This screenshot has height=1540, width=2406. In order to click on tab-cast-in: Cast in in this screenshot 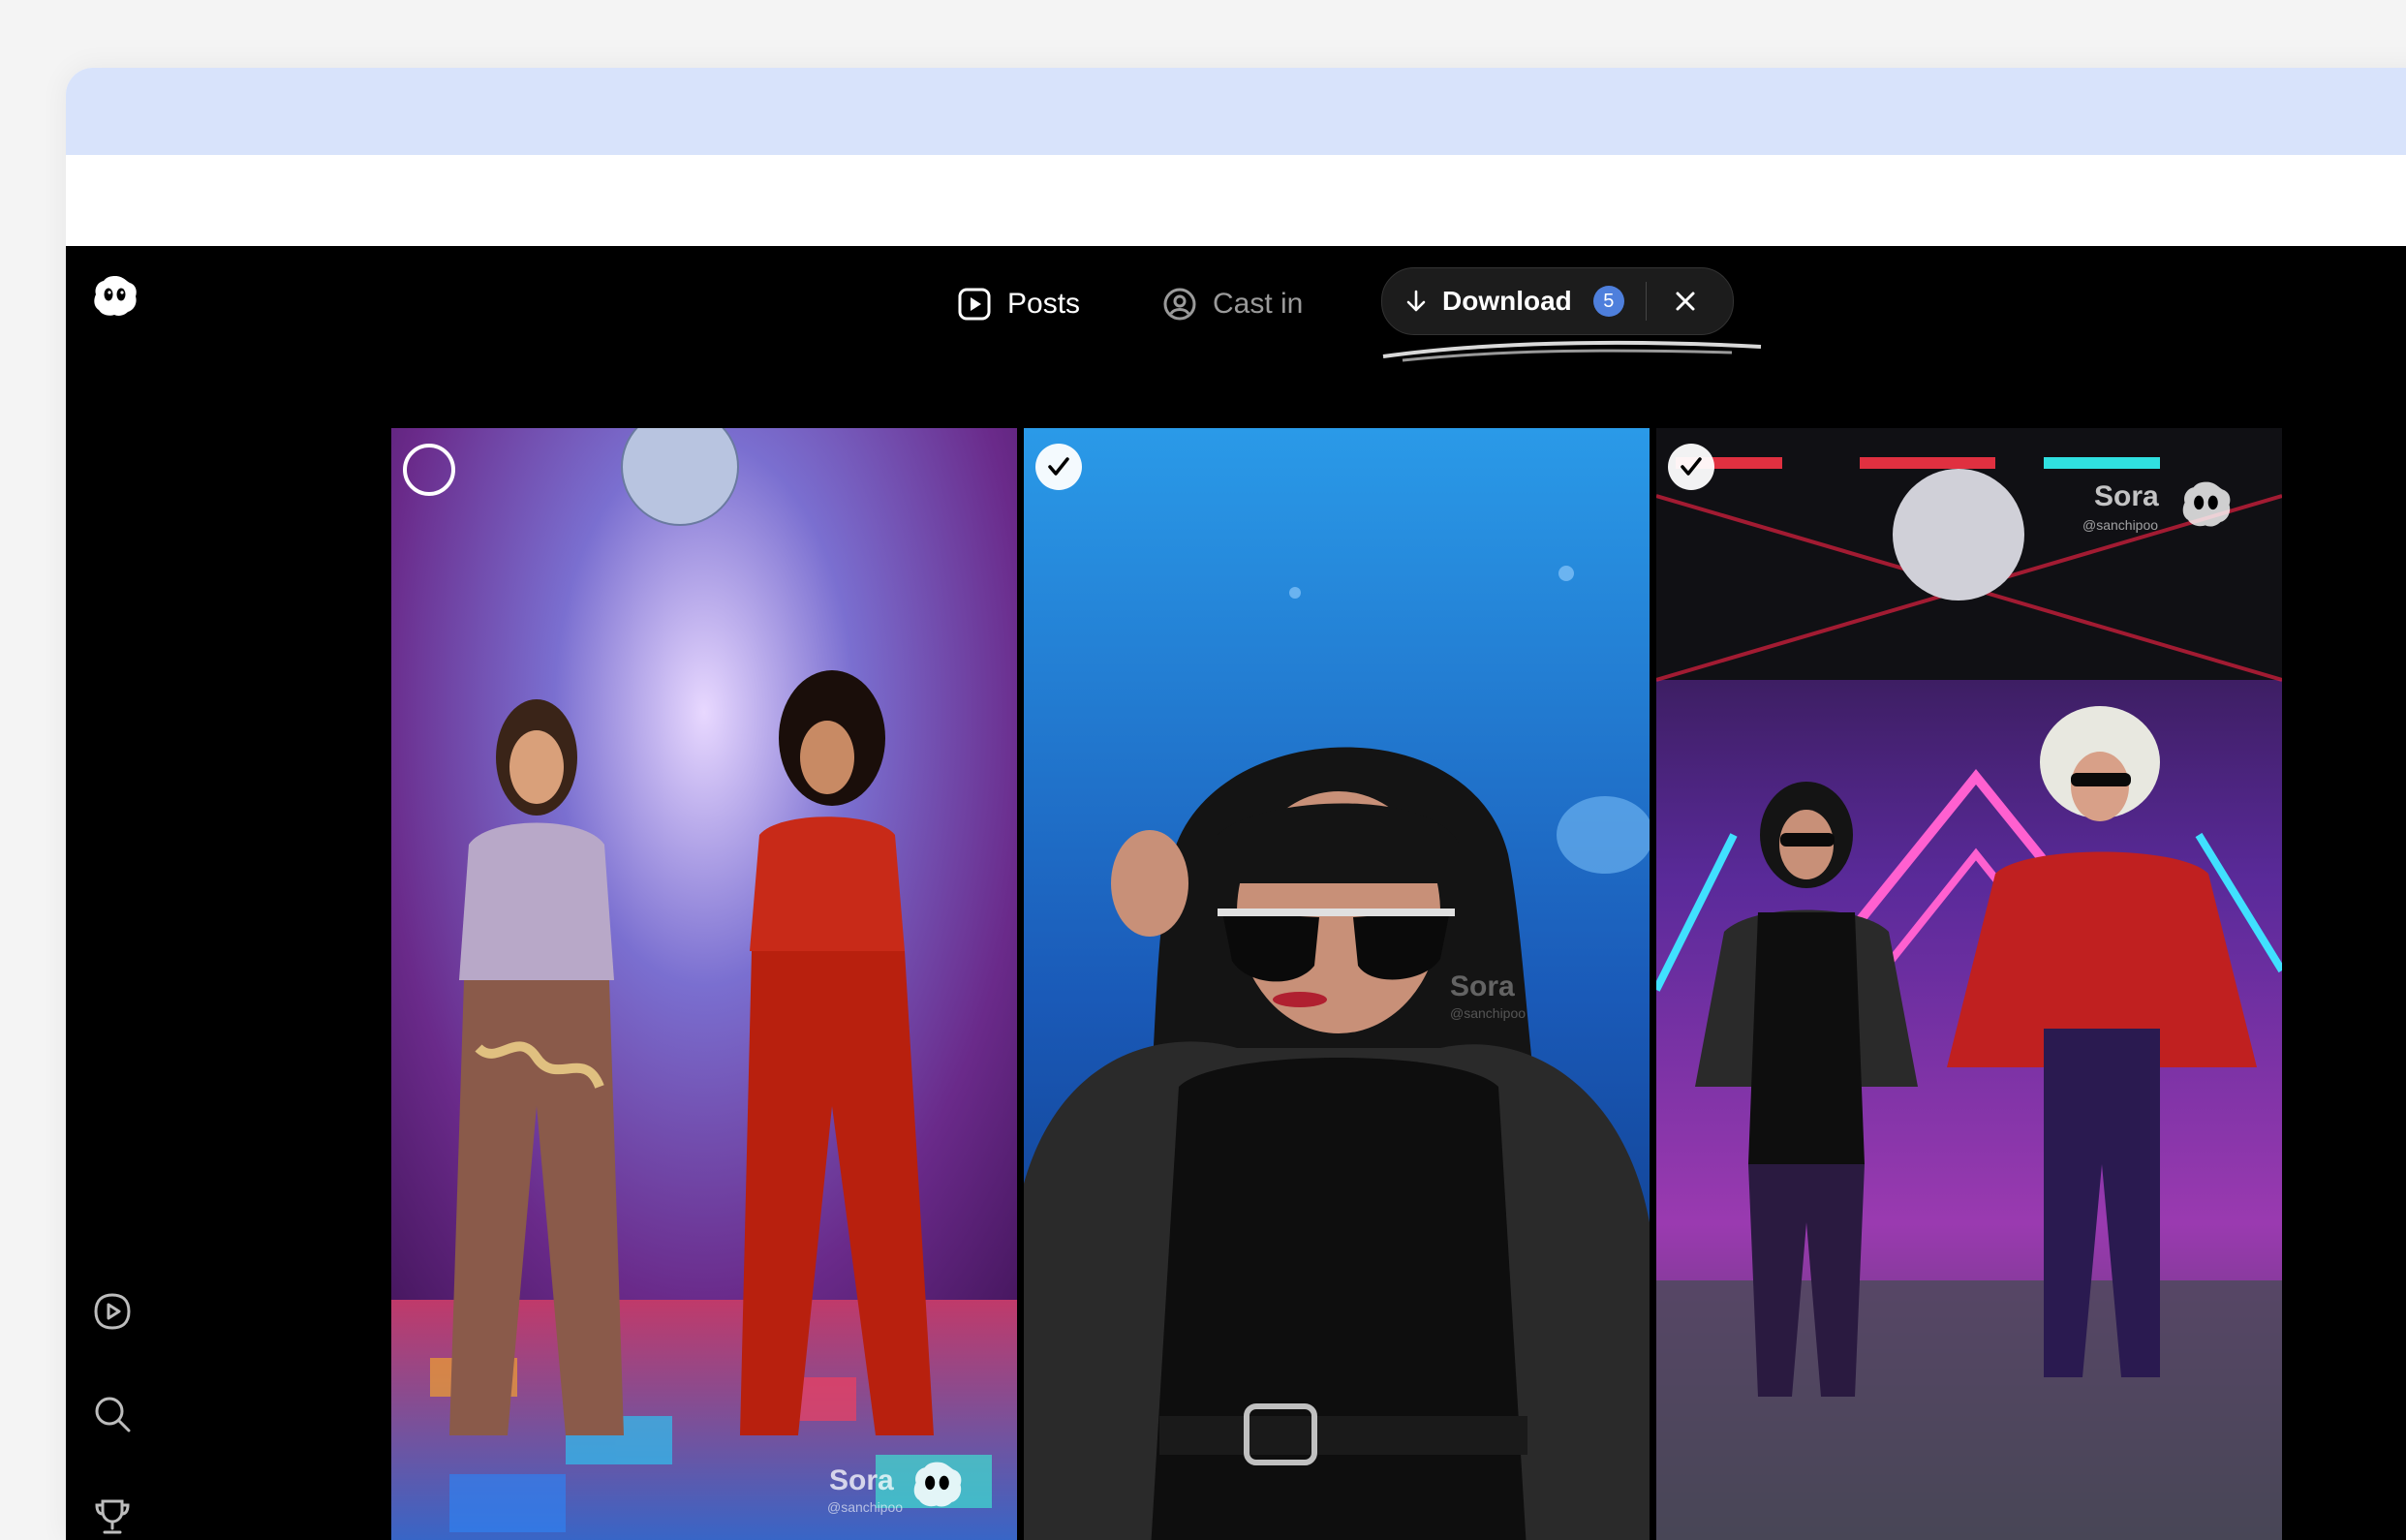, I will do `click(1232, 304)`.